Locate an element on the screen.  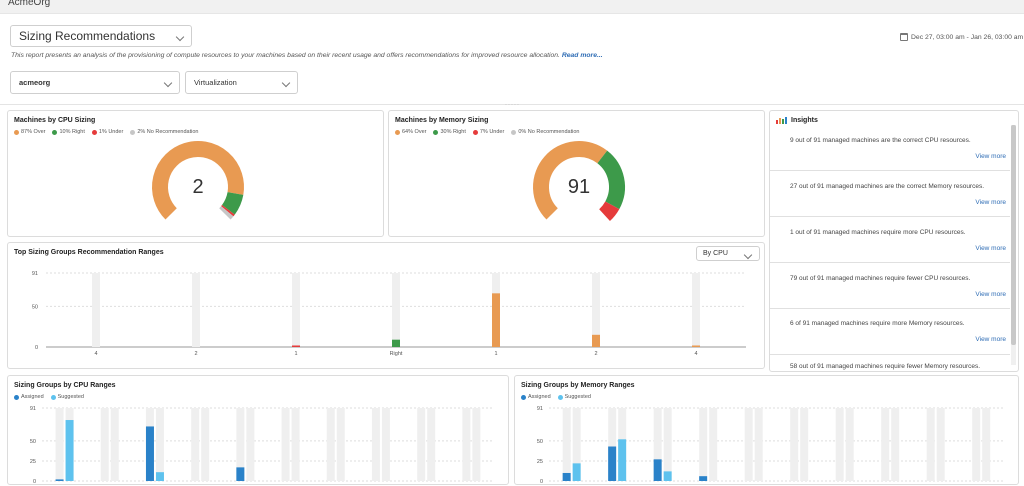
assigned-dot-icon is located at coordinates (523, 397).